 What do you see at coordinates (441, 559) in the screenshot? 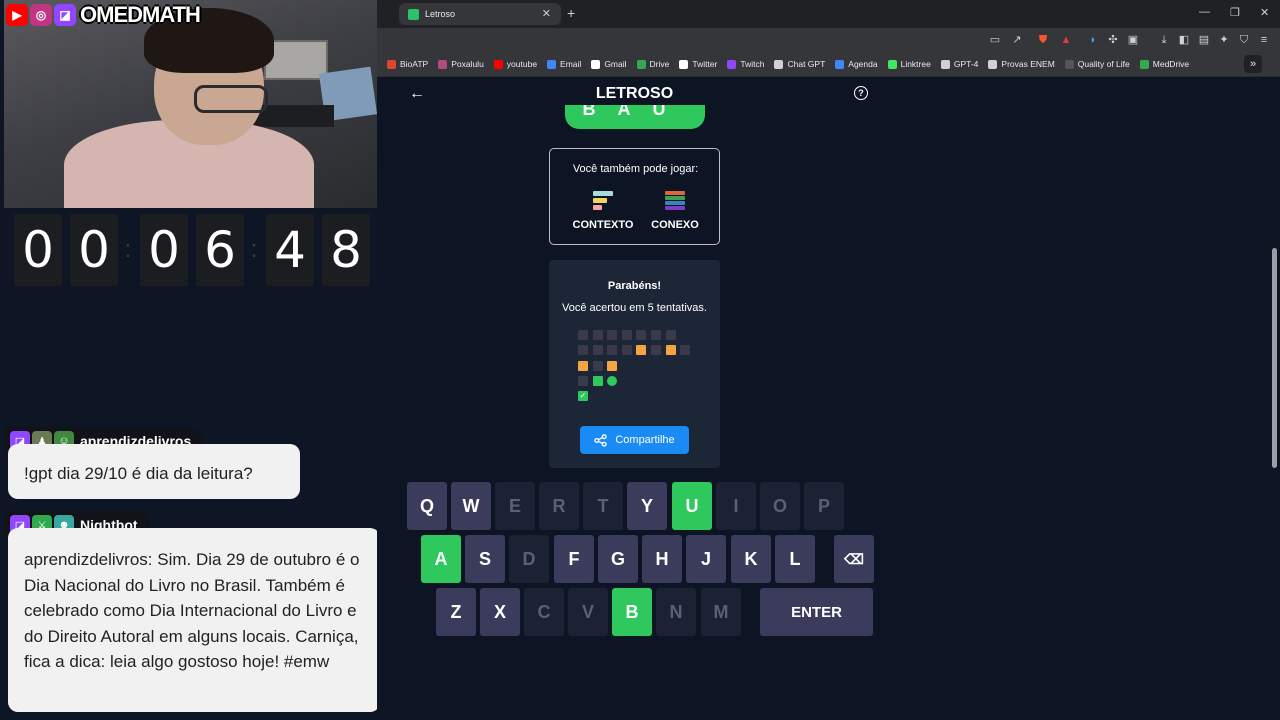
I see `key-a: A` at bounding box center [441, 559].